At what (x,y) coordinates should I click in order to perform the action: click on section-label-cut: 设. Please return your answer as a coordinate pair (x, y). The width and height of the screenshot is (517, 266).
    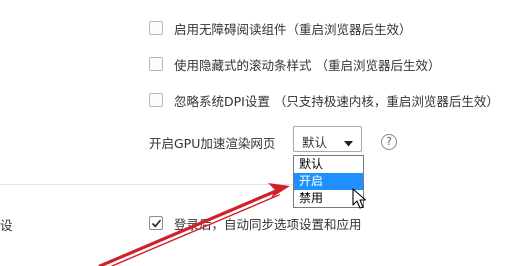
    Looking at the image, I should click on (6, 225).